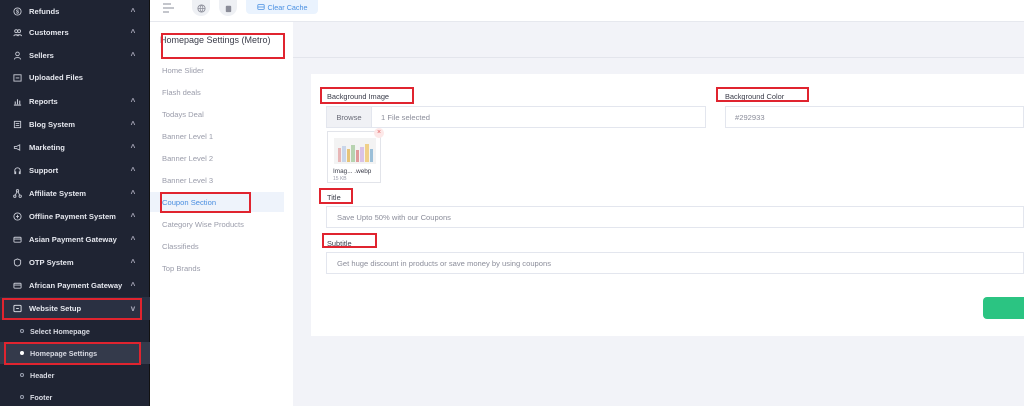  I want to click on browse-button: Browse, so click(349, 117).